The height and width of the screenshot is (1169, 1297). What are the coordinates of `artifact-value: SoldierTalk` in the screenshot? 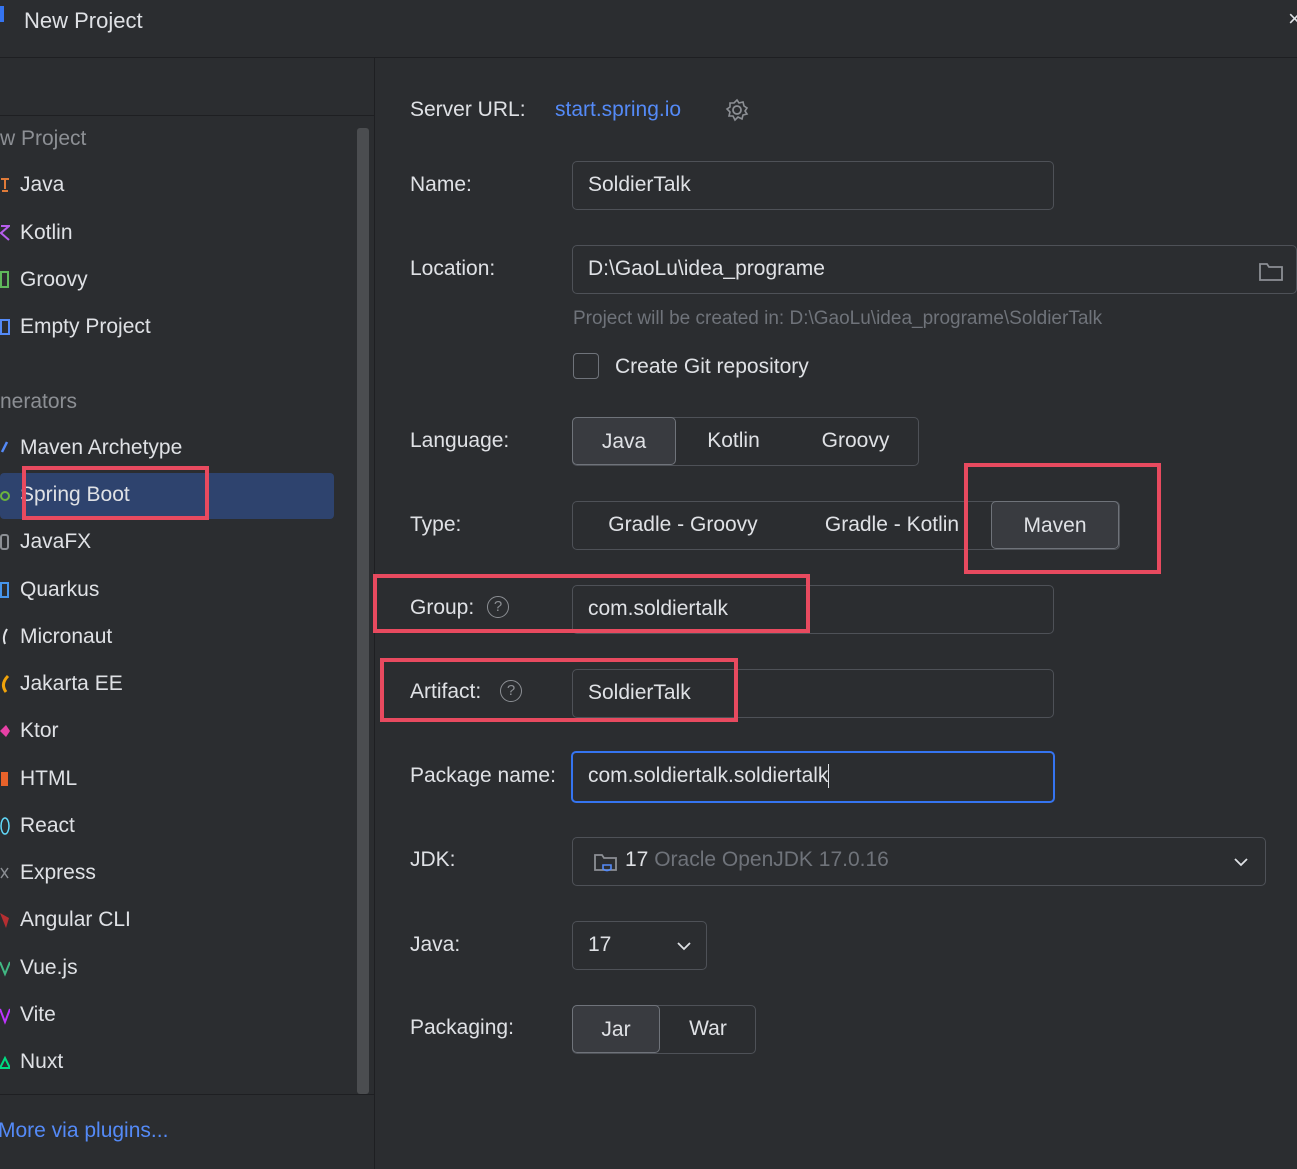 It's located at (639, 692).